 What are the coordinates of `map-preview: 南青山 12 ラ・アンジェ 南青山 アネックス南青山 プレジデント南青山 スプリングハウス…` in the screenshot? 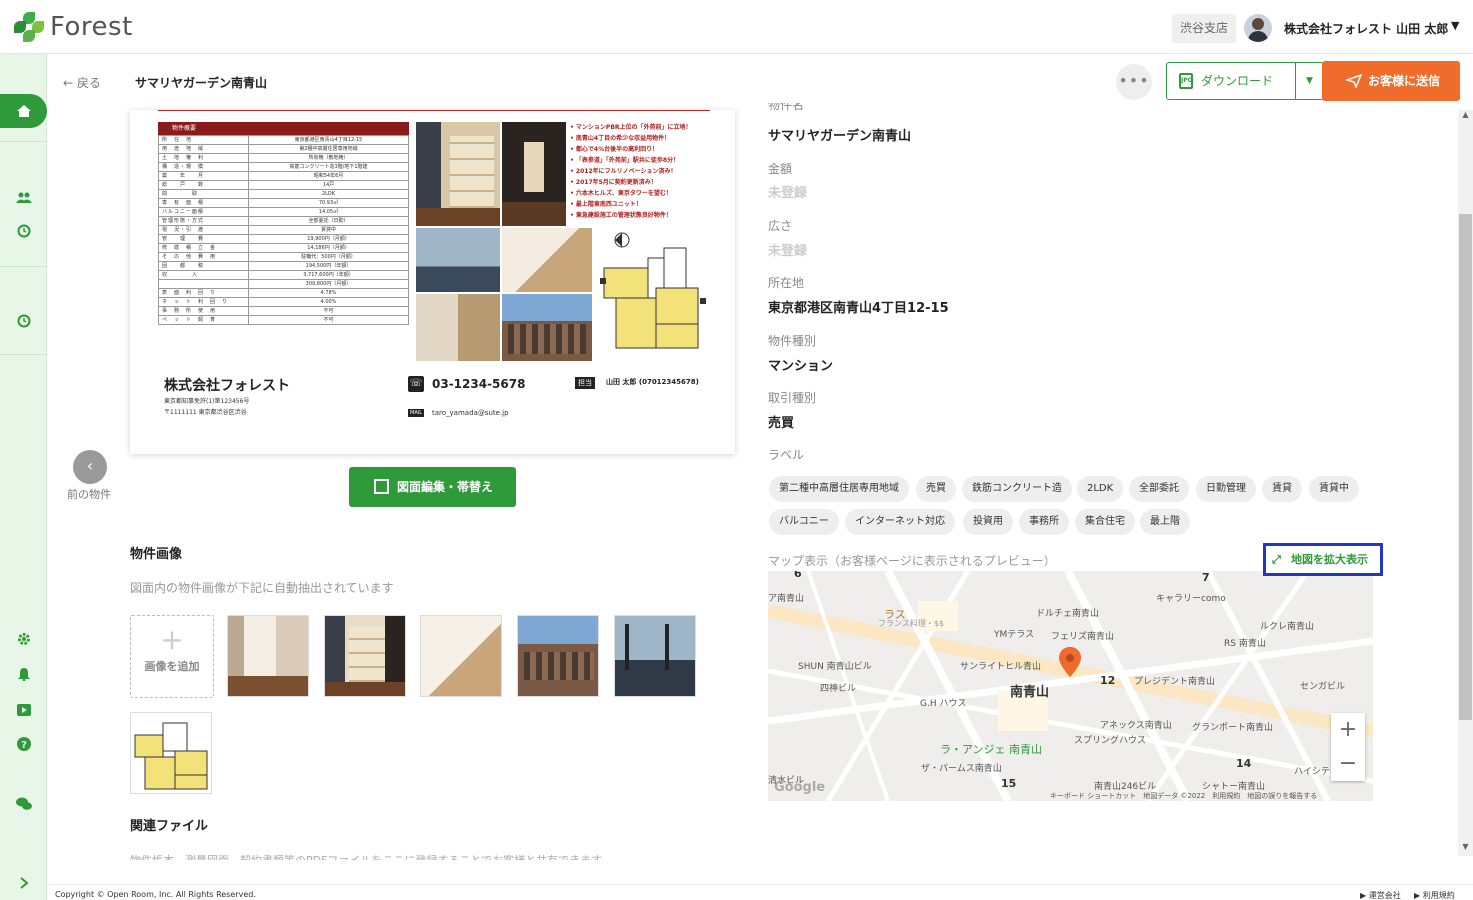 It's located at (1070, 686).